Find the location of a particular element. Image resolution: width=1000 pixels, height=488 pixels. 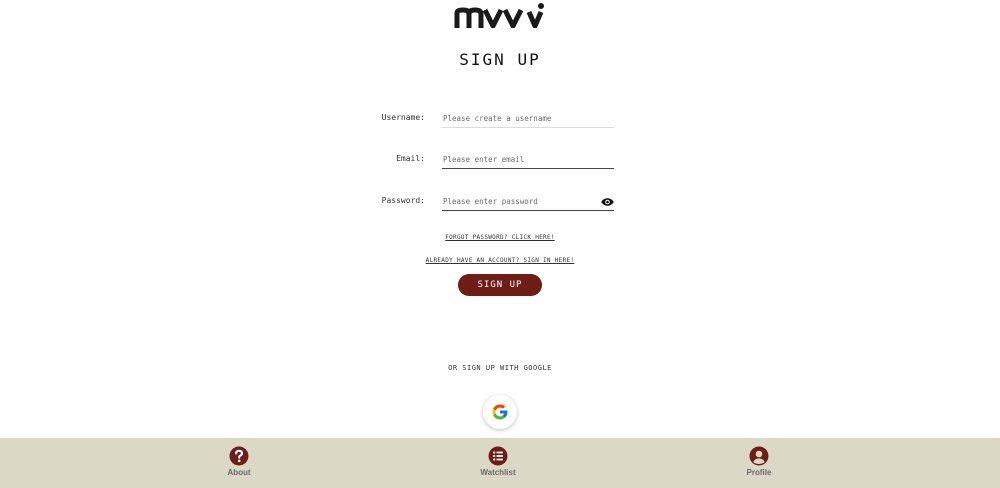

user-circle-icon is located at coordinates (759, 456).